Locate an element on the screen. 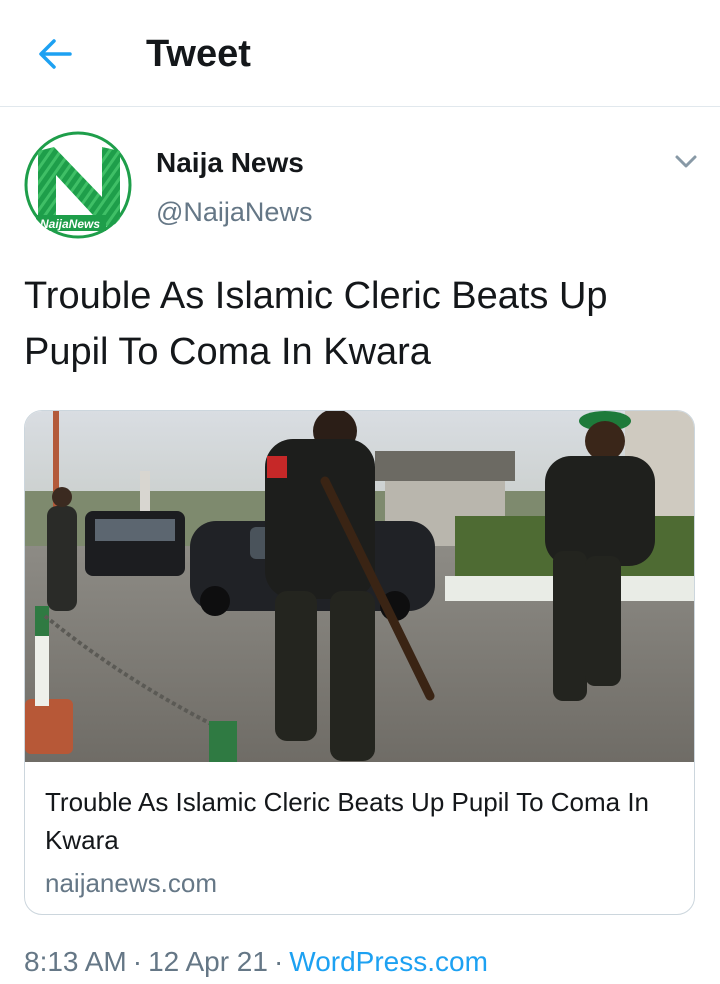  tweet-time: 8:13 AM is located at coordinates (75, 961).